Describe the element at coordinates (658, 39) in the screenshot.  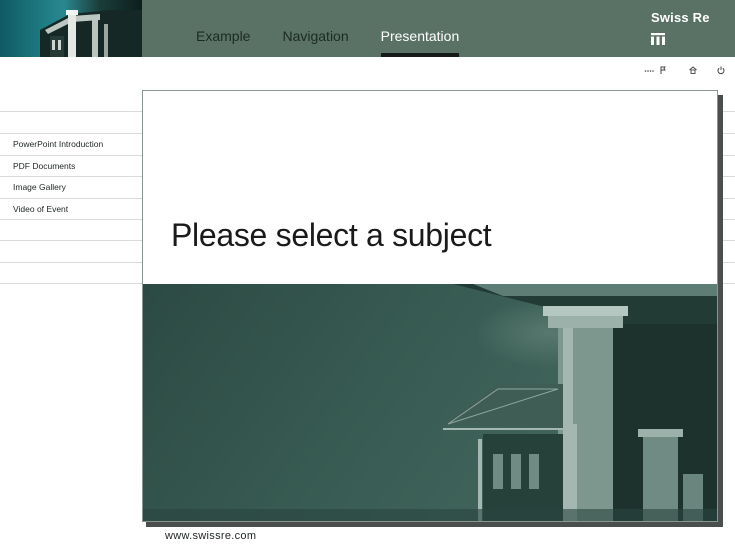
I see `swiss-re-logo-icon` at that location.